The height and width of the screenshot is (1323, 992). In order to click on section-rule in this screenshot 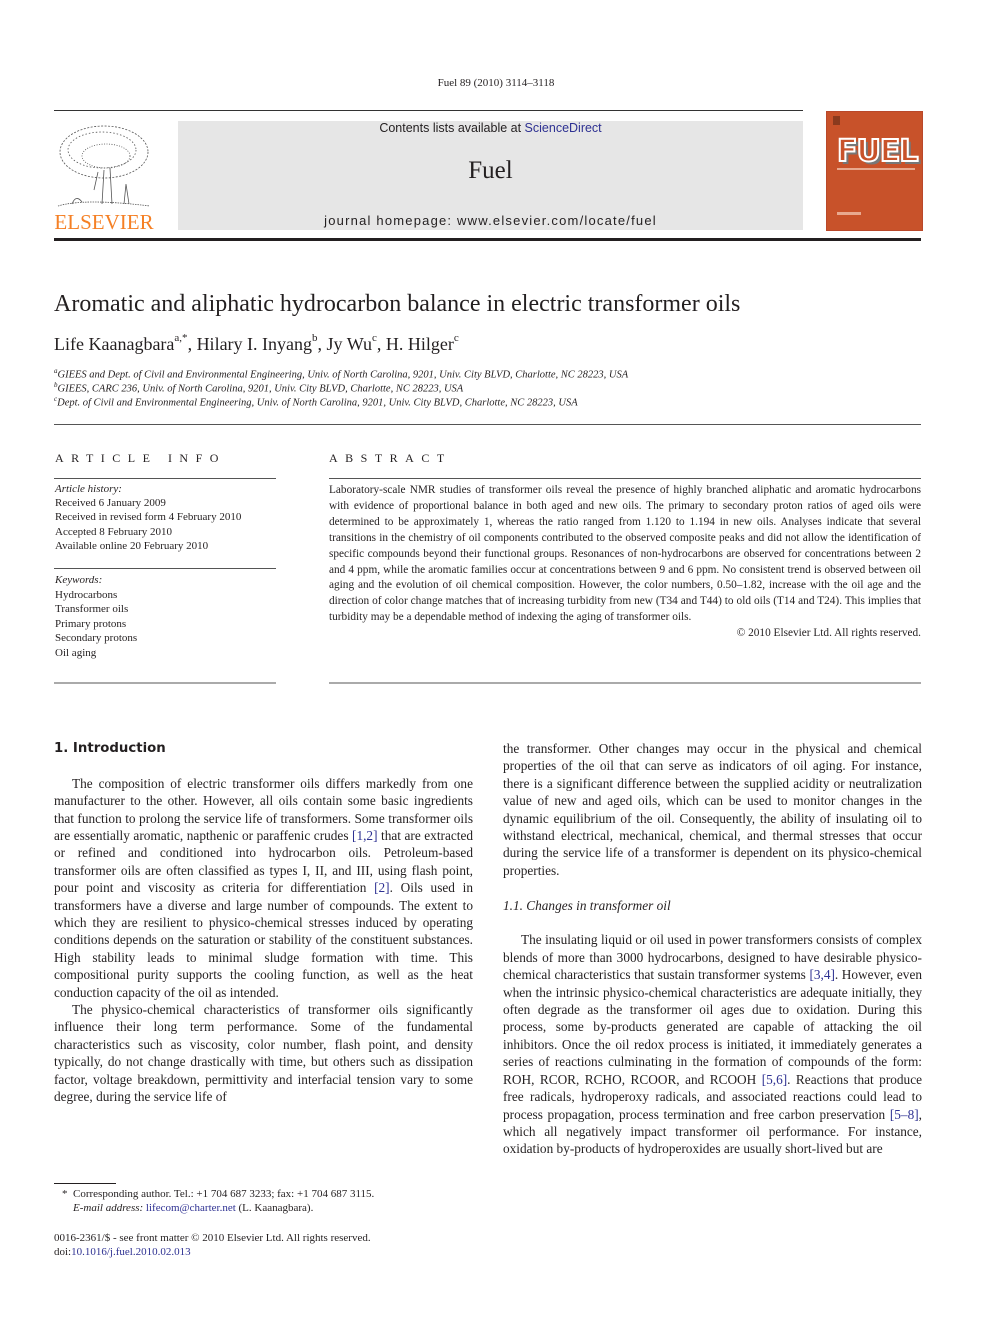, I will do `click(487, 424)`.